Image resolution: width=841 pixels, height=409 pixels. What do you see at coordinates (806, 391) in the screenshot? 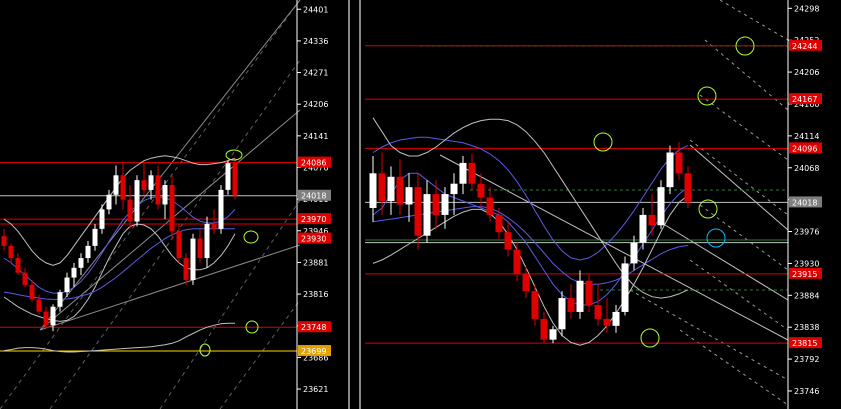
I see `axis-tick-label: 23746` at bounding box center [806, 391].